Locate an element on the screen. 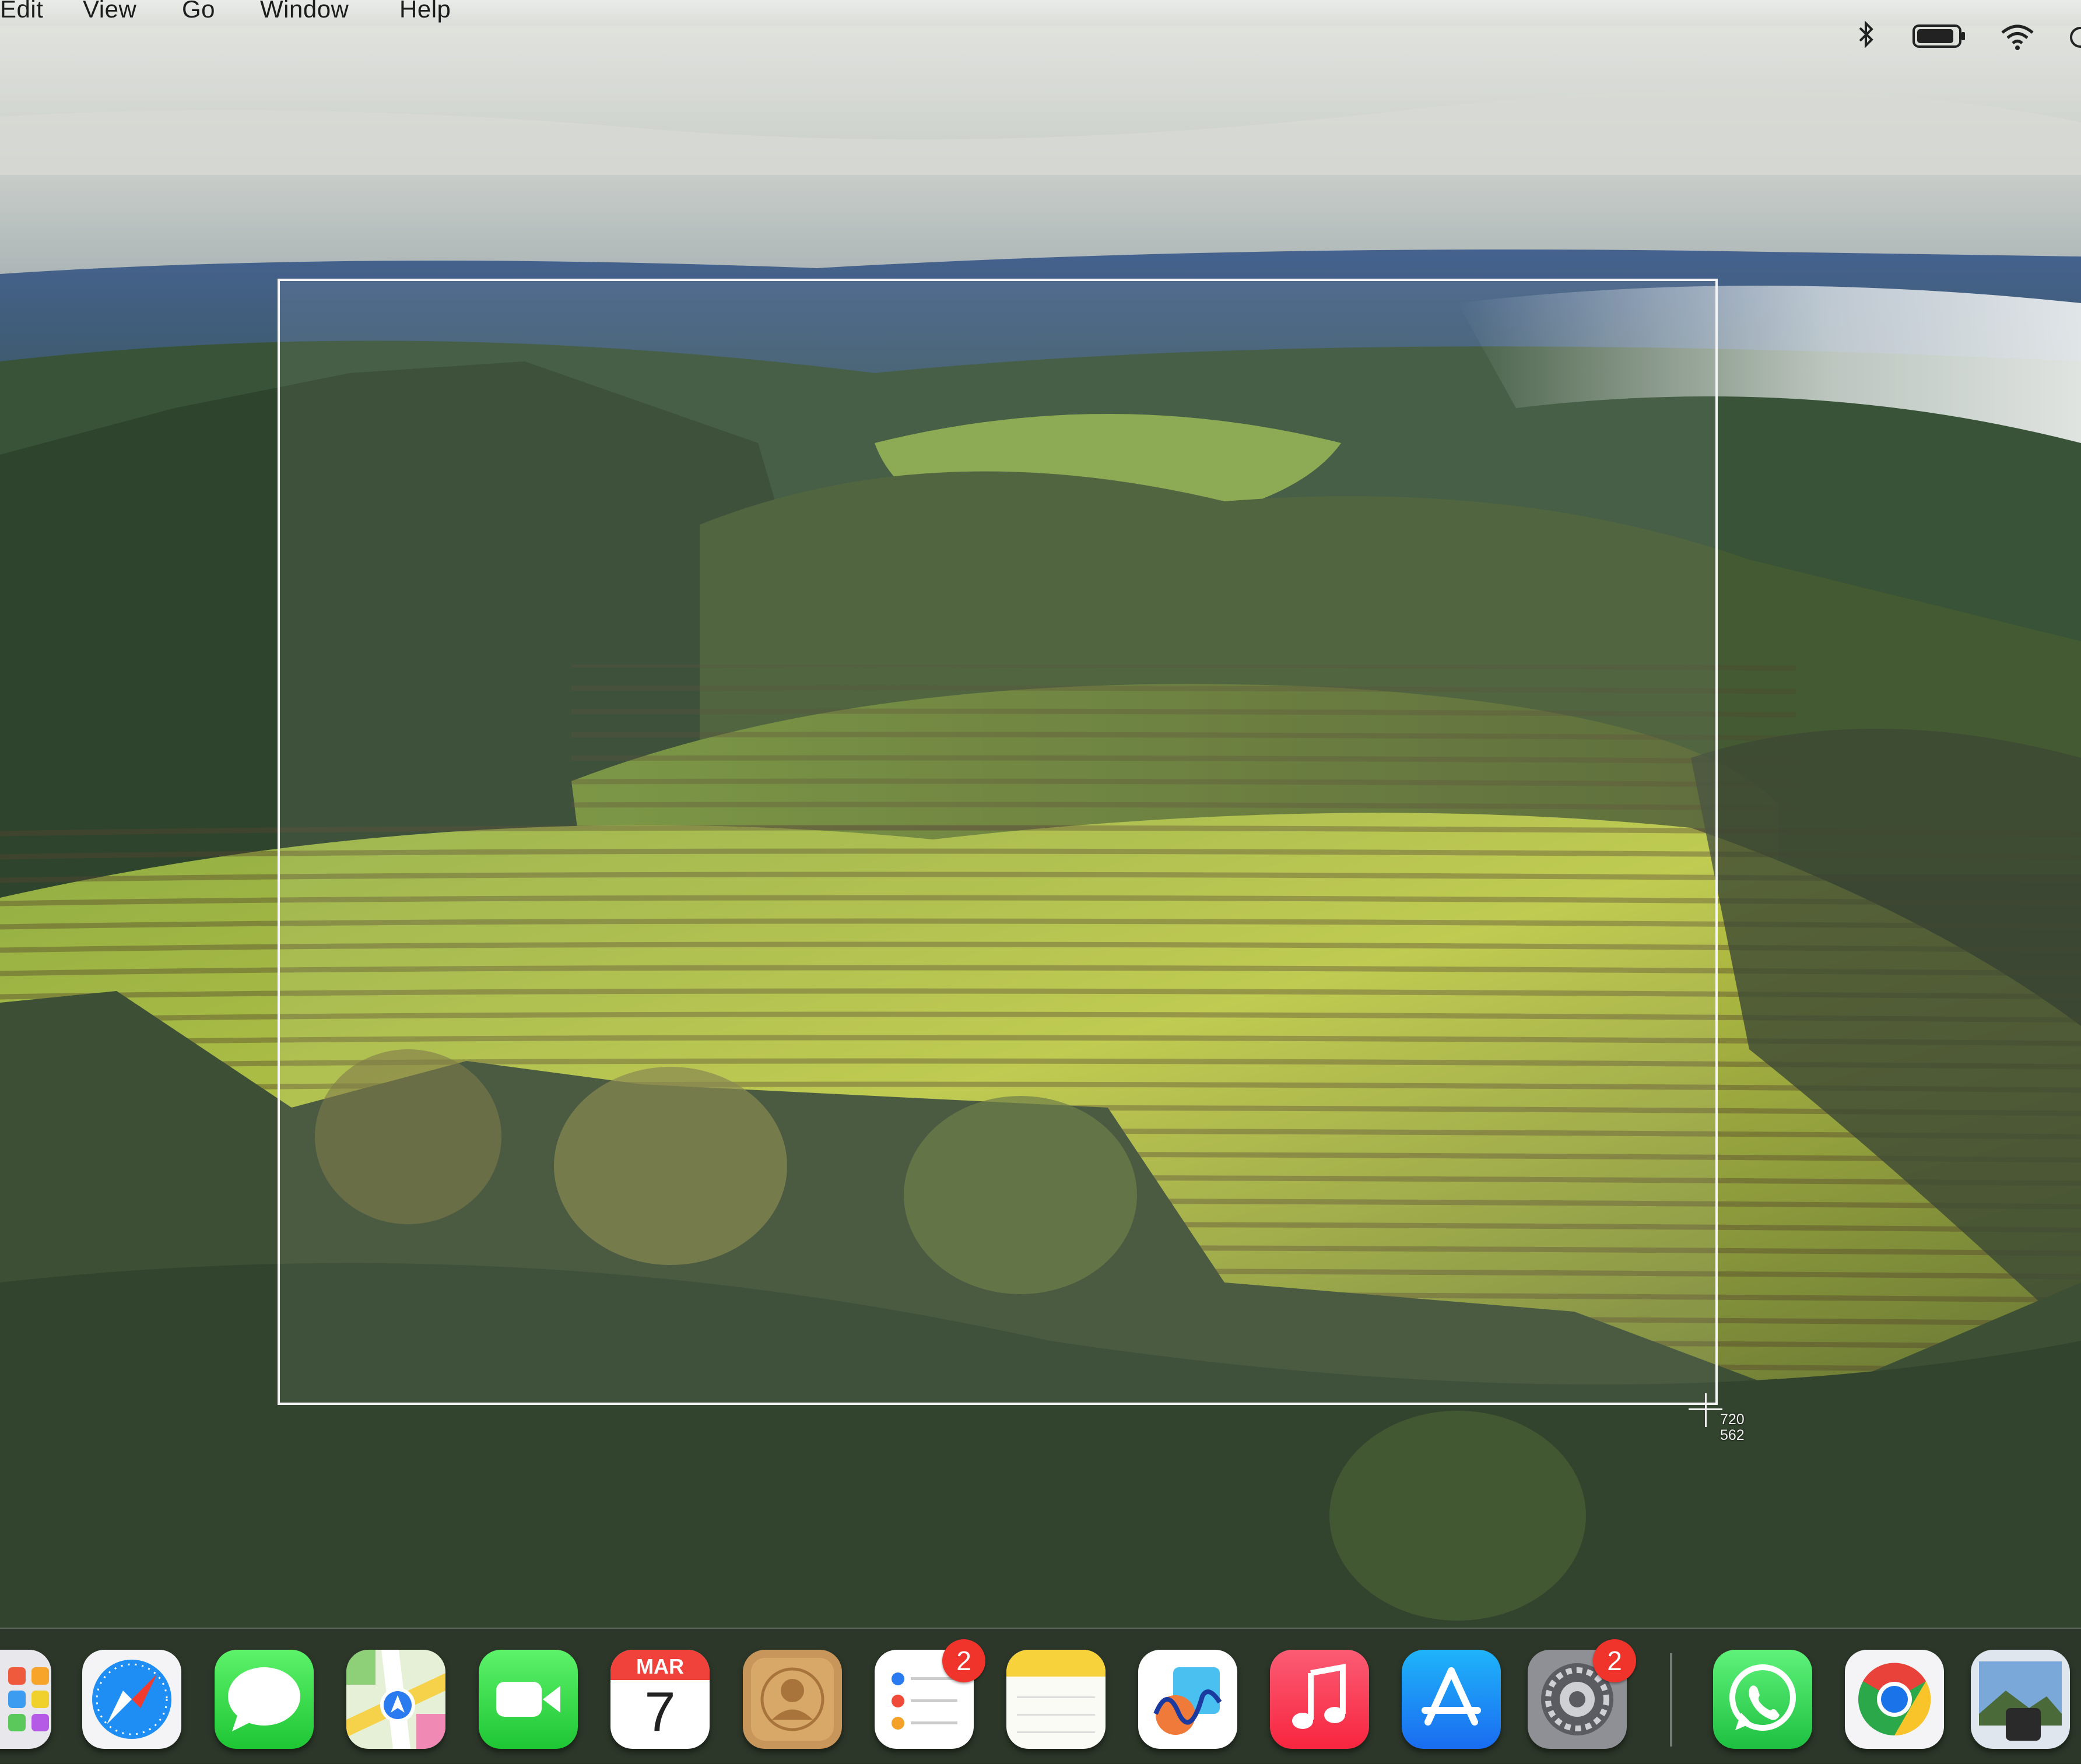  crosshair-cursor-vertical is located at coordinates (1706, 1410).